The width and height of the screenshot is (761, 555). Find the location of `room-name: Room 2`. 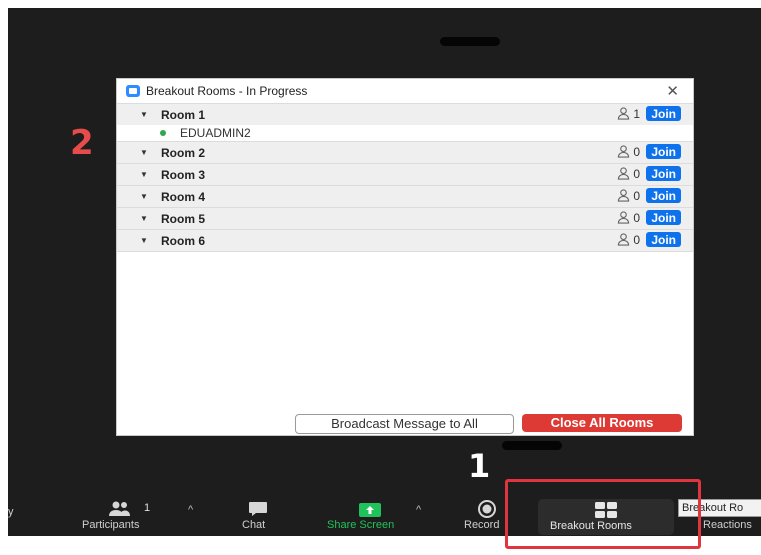

room-name: Room 2 is located at coordinates (183, 152).